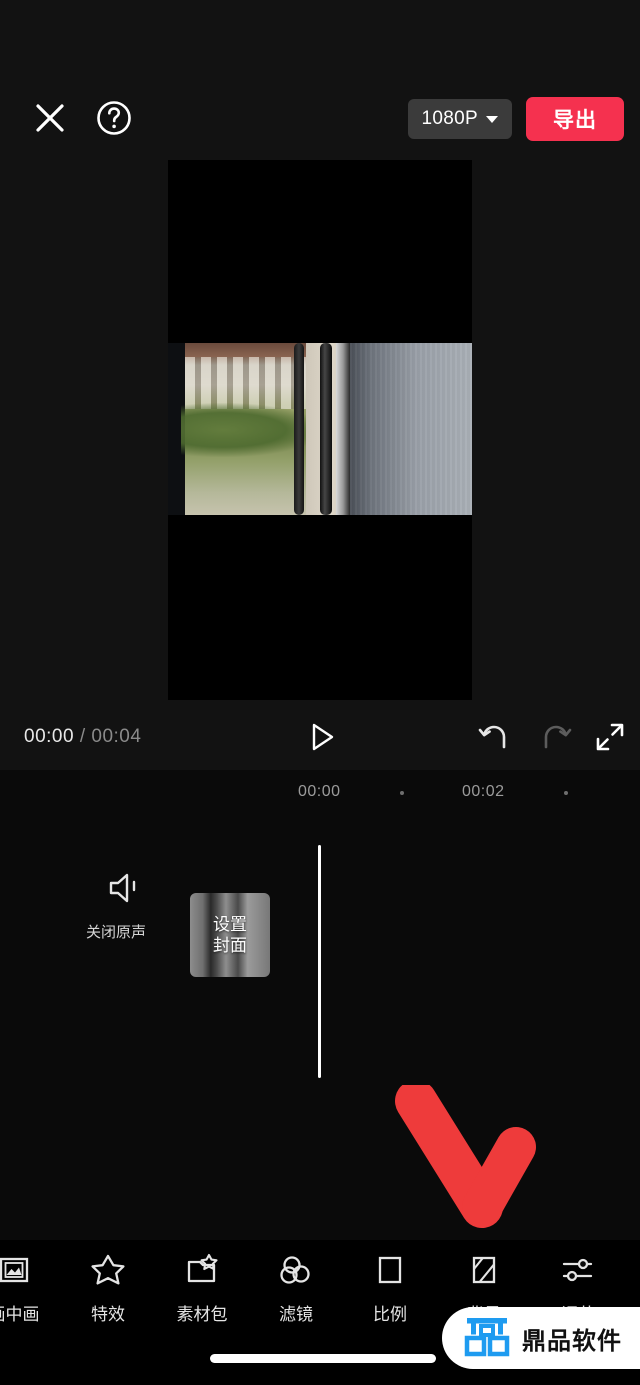 The width and height of the screenshot is (640, 1385). I want to click on help-icon, so click(114, 118).